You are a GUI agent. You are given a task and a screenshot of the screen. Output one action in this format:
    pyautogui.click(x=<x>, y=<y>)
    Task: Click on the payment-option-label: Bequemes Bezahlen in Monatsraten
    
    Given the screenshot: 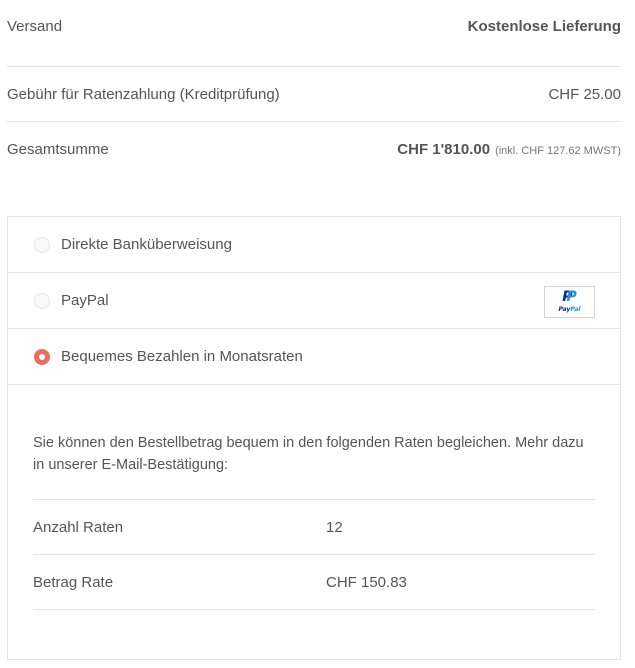 What is the action you would take?
    pyautogui.click(x=182, y=356)
    